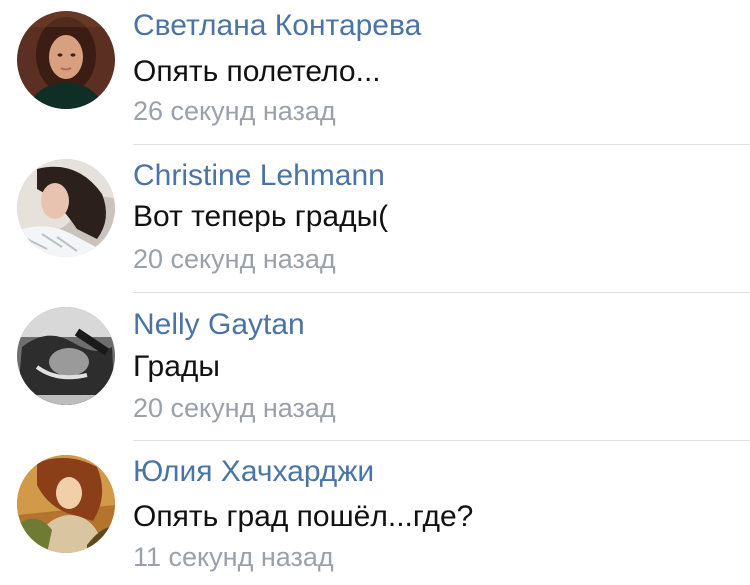 The height and width of the screenshot is (585, 750). What do you see at coordinates (277, 26) in the screenshot?
I see `comment-author: Светлана Контарева` at bounding box center [277, 26].